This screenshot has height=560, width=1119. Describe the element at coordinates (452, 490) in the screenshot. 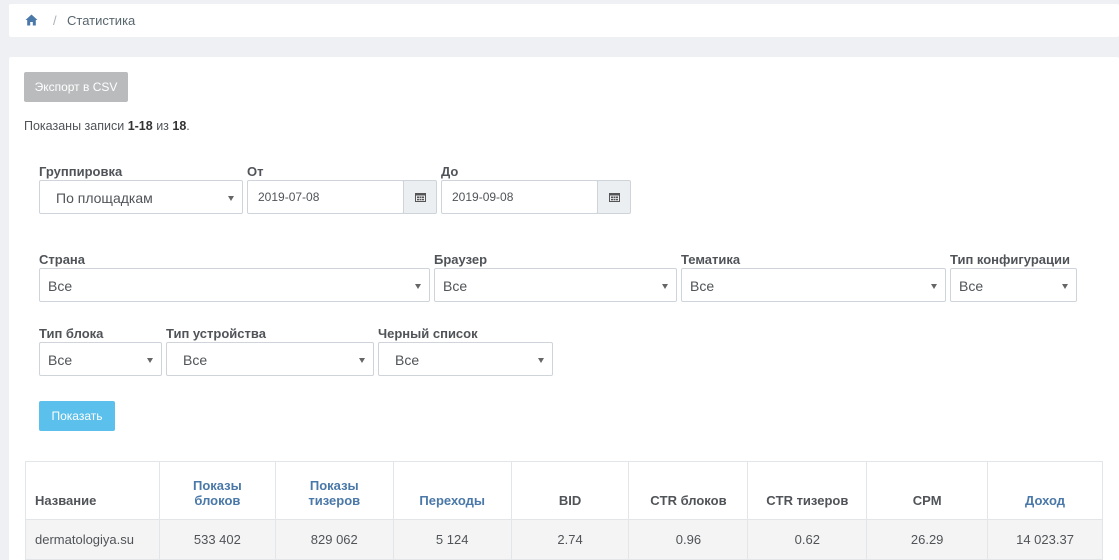

I see `column-header-clicks: Переходы` at that location.